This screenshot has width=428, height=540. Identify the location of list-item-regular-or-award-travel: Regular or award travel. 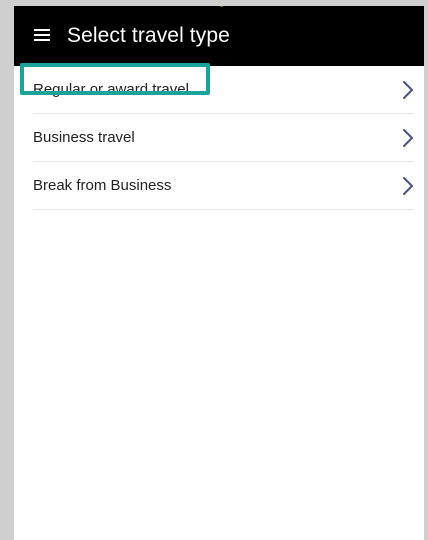
(219, 90).